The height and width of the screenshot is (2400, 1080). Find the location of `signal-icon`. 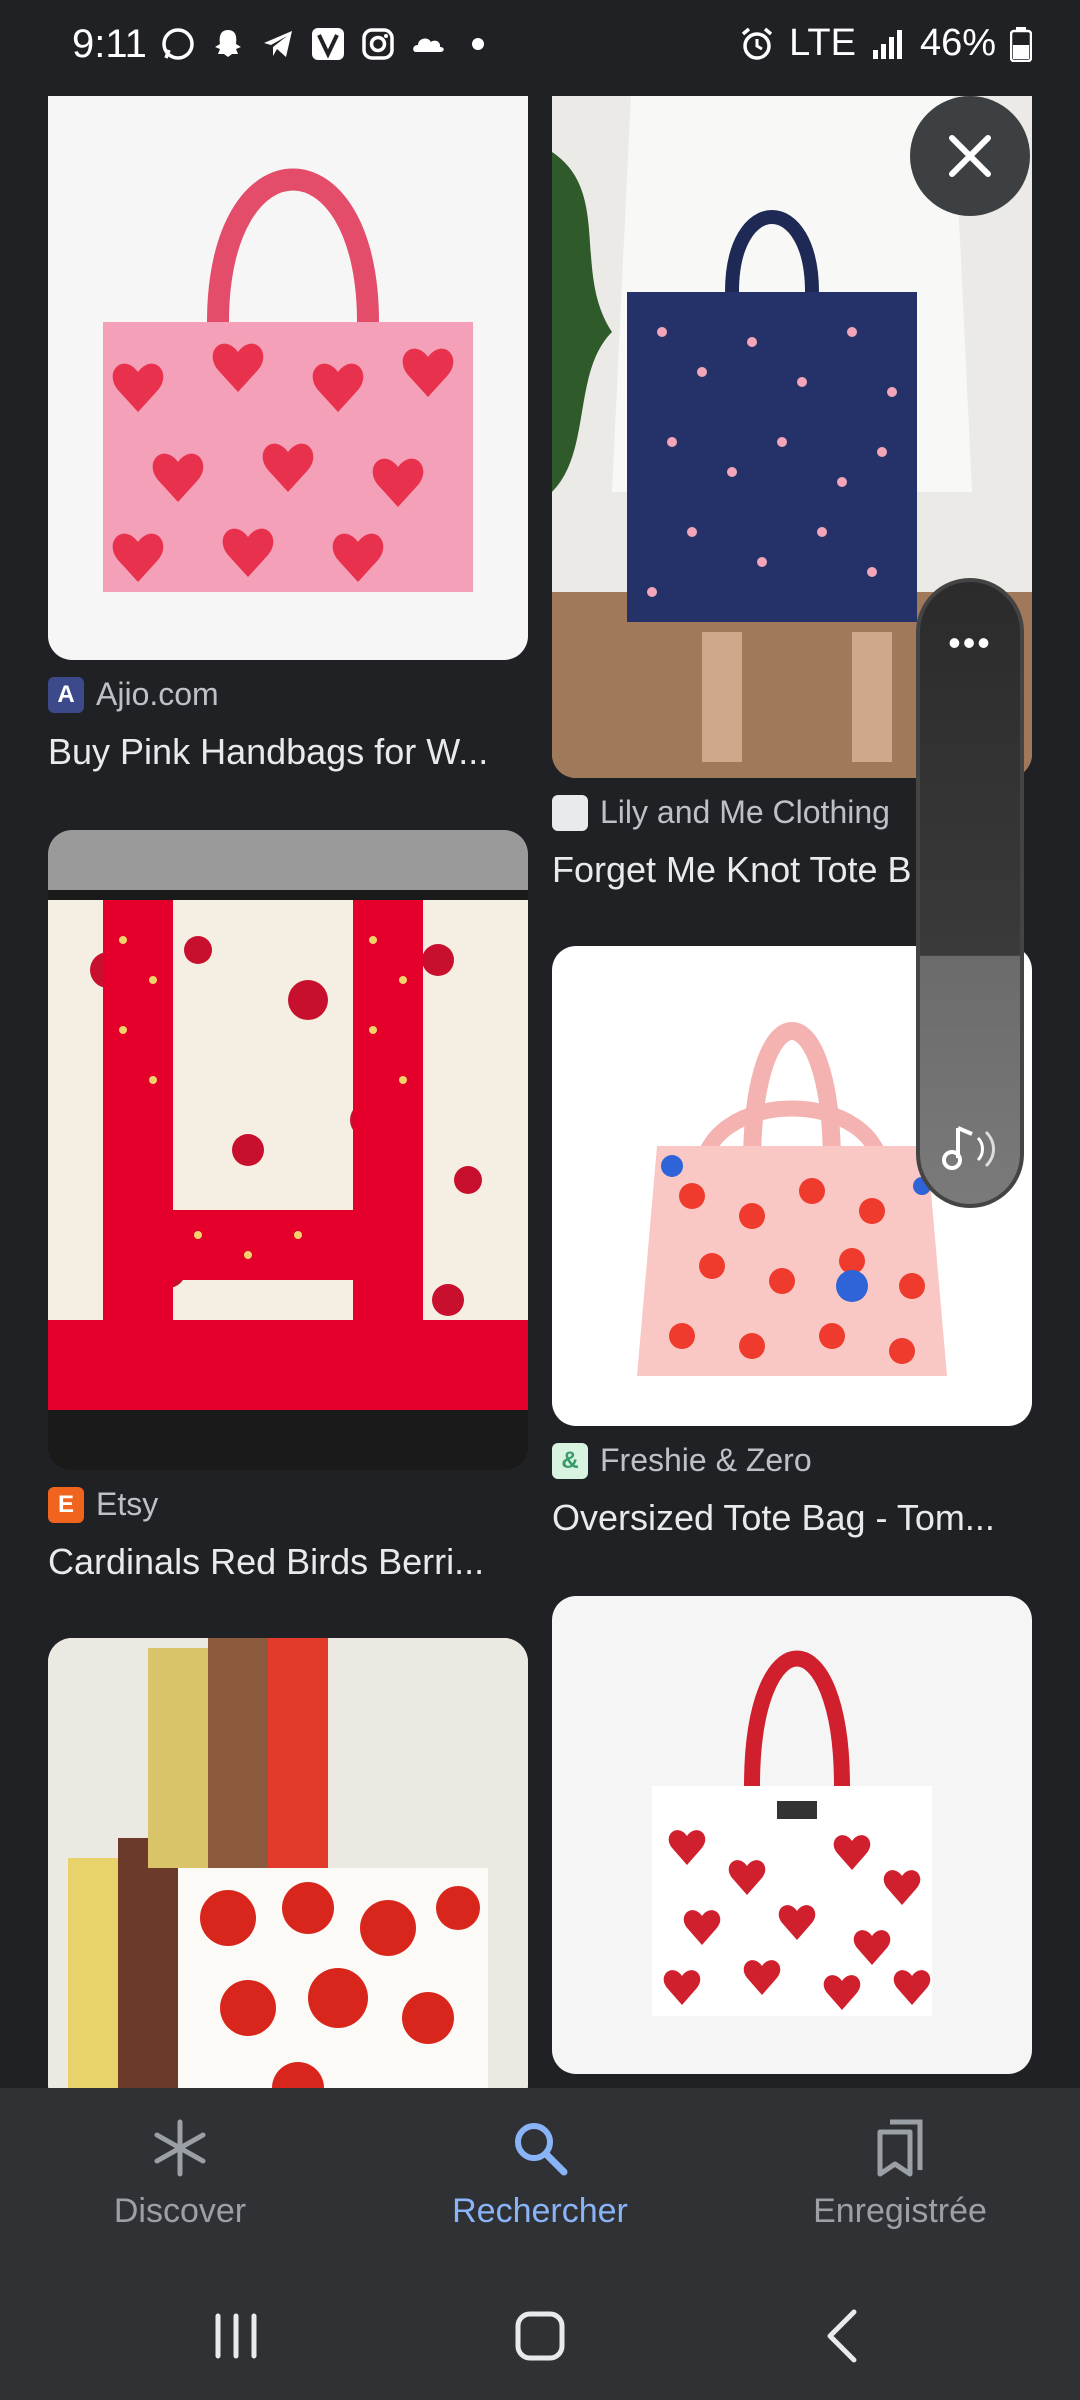

signal-icon is located at coordinates (887, 44).